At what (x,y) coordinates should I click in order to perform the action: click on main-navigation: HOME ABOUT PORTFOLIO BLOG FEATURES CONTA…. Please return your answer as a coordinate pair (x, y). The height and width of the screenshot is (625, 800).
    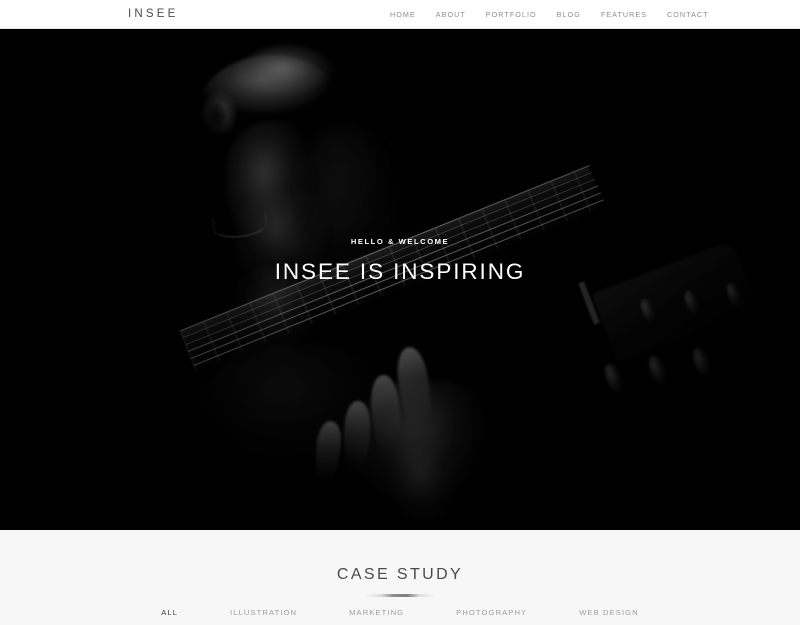
    Looking at the image, I should click on (549, 14).